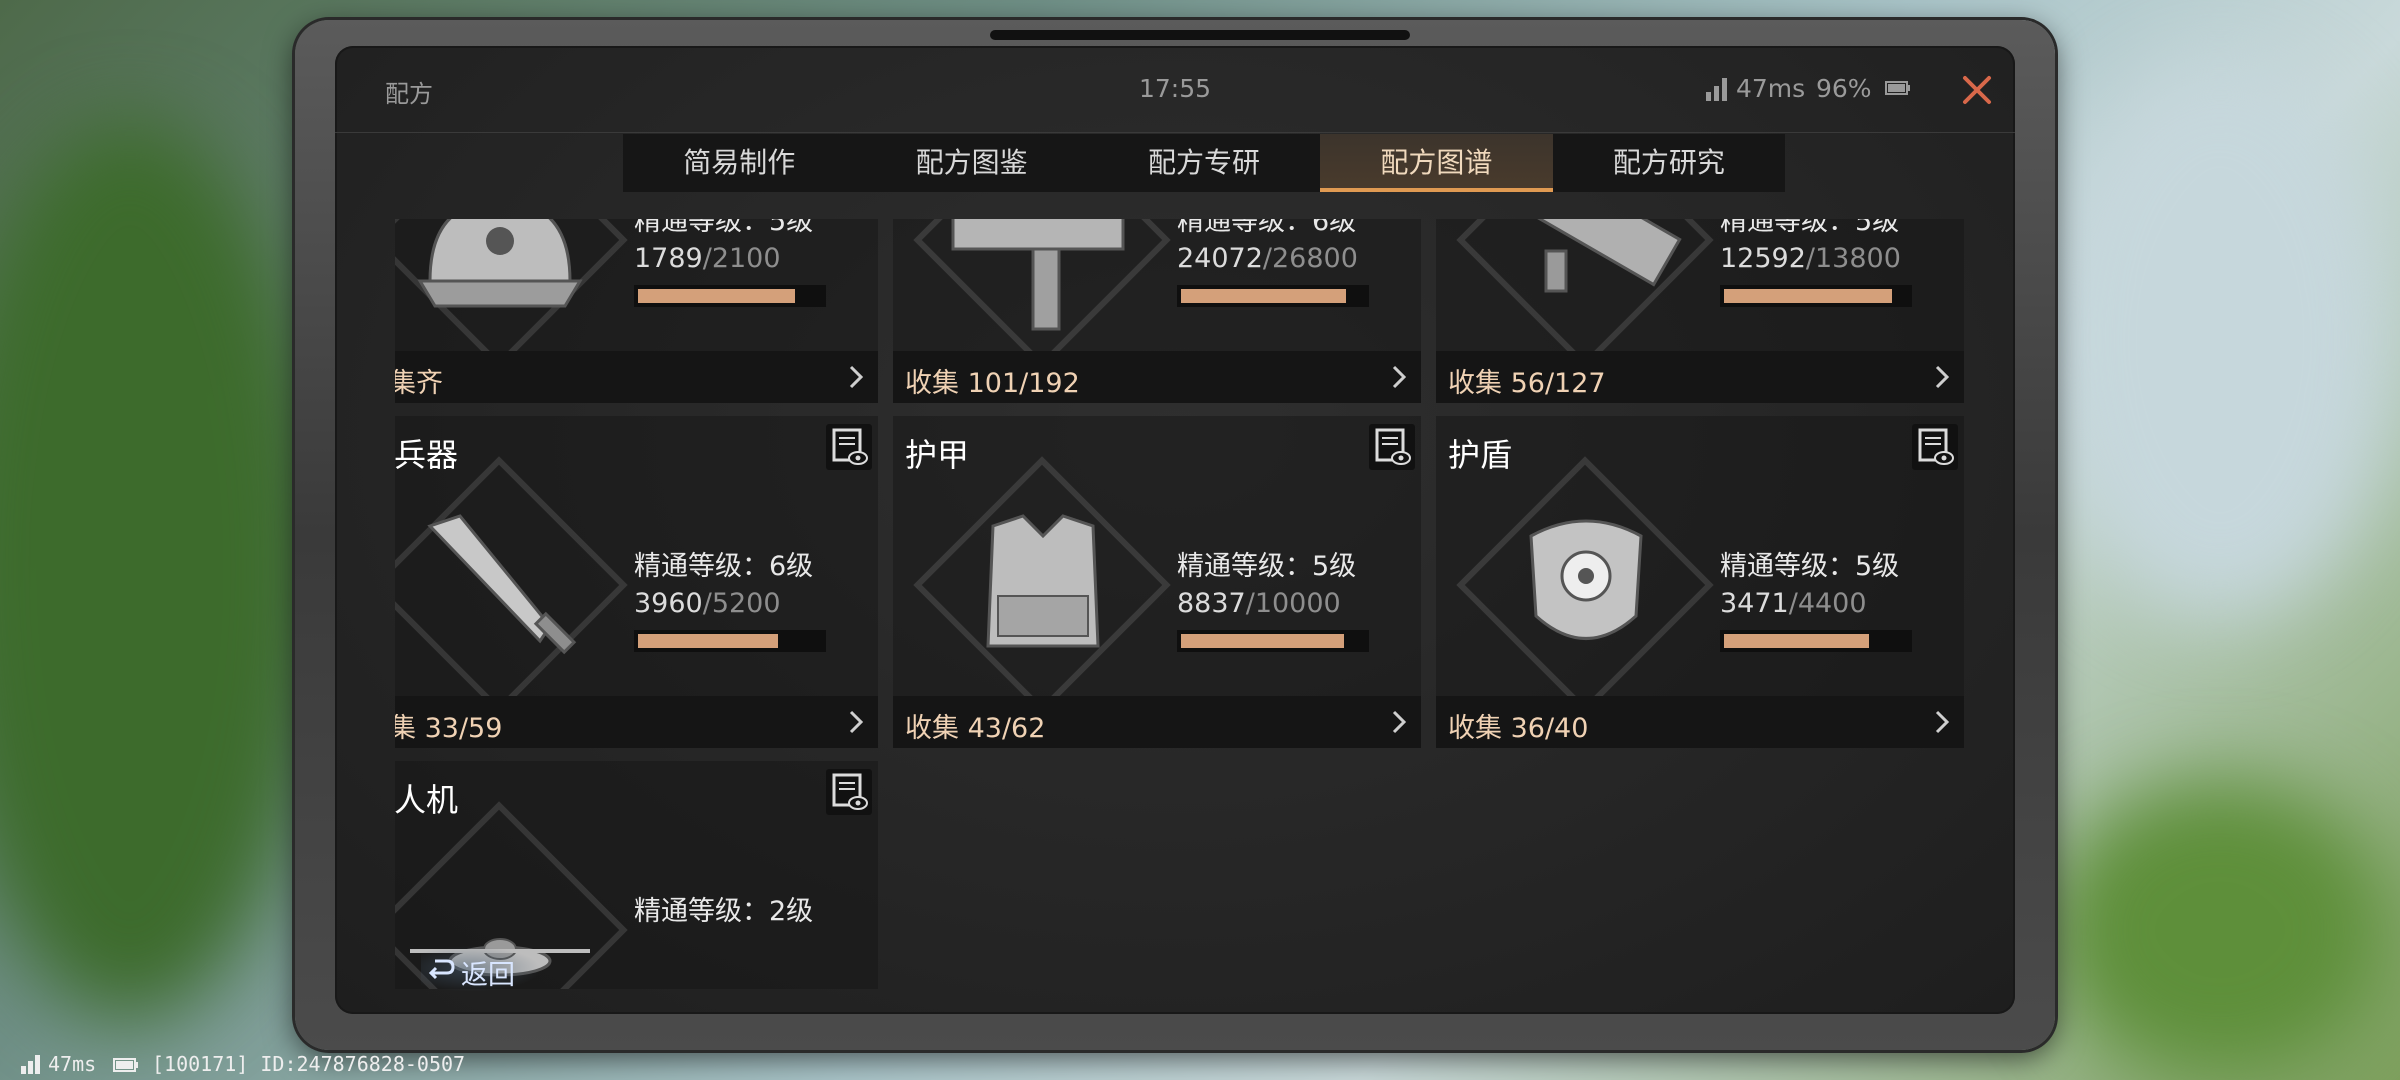 This screenshot has width=2400, height=1080. What do you see at coordinates (427, 800) in the screenshot?
I see `card-title: 无人机` at bounding box center [427, 800].